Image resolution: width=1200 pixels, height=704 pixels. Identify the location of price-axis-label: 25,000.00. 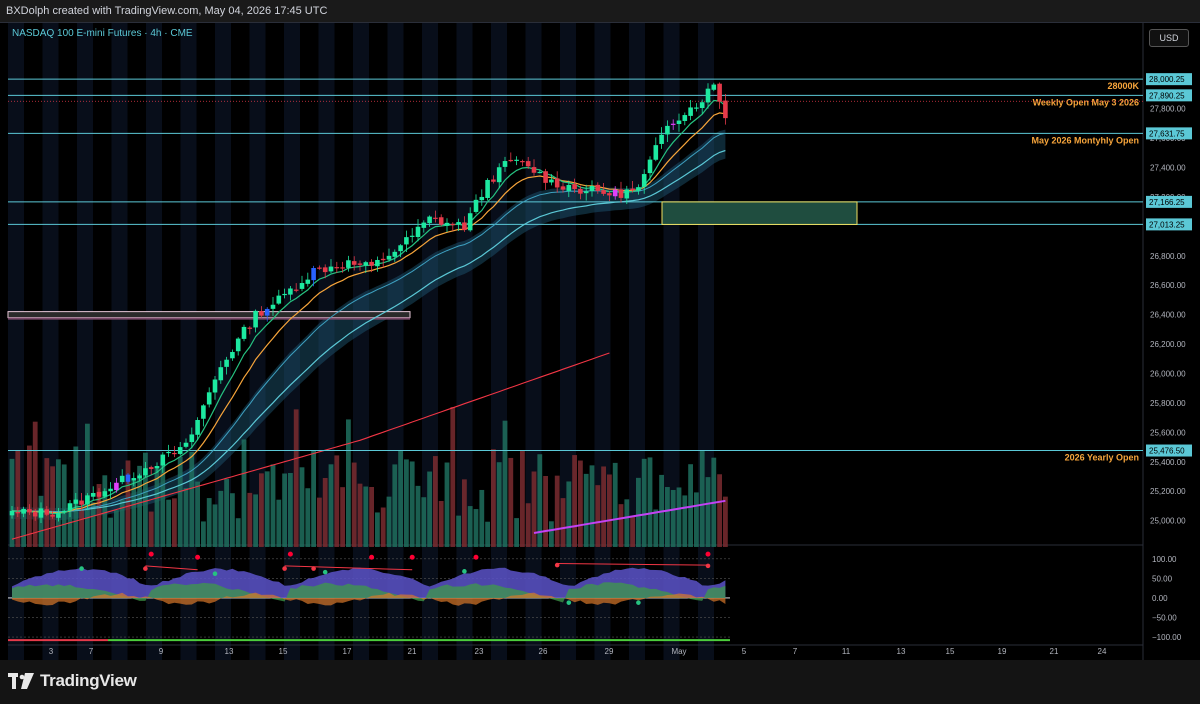
(1168, 521).